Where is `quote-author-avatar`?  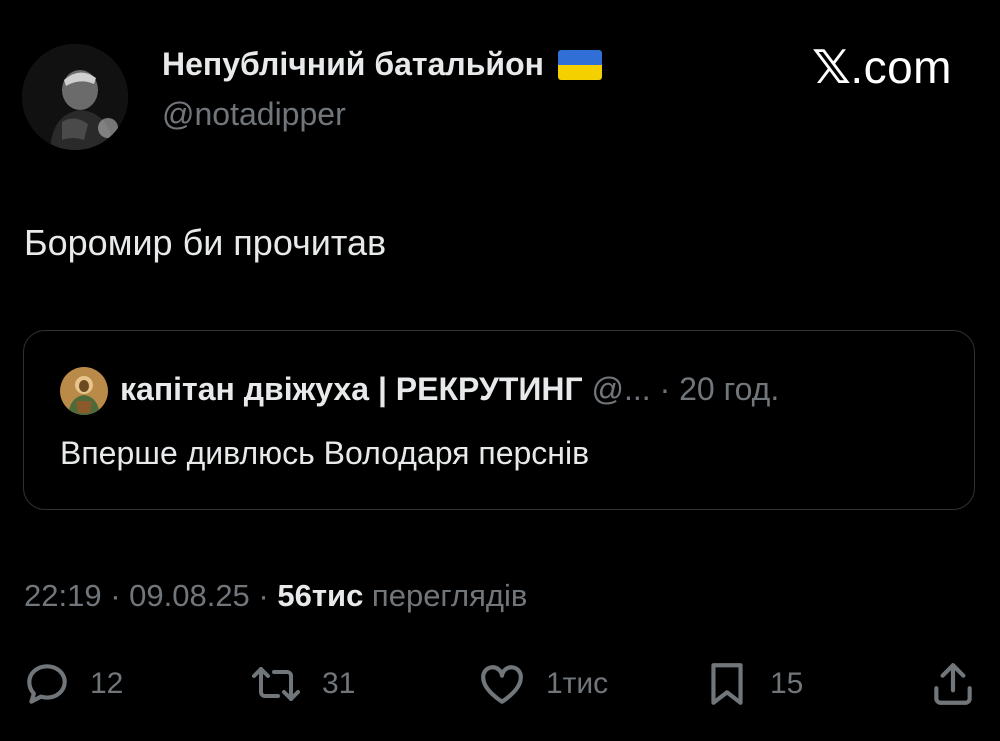 quote-author-avatar is located at coordinates (84, 391).